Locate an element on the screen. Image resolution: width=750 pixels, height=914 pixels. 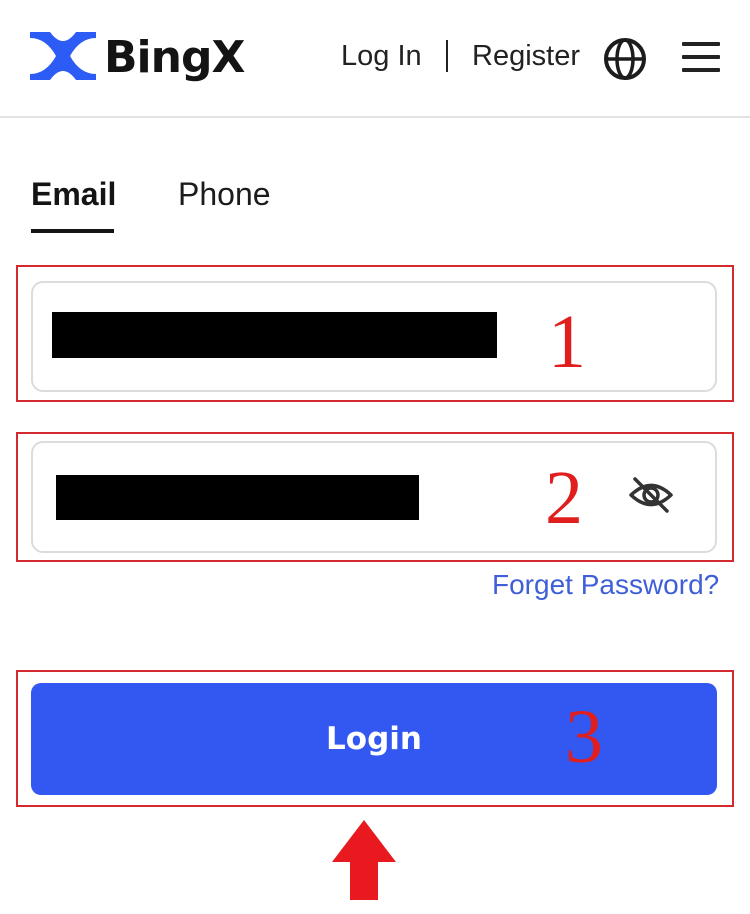
tab-email: Email is located at coordinates (73, 194).